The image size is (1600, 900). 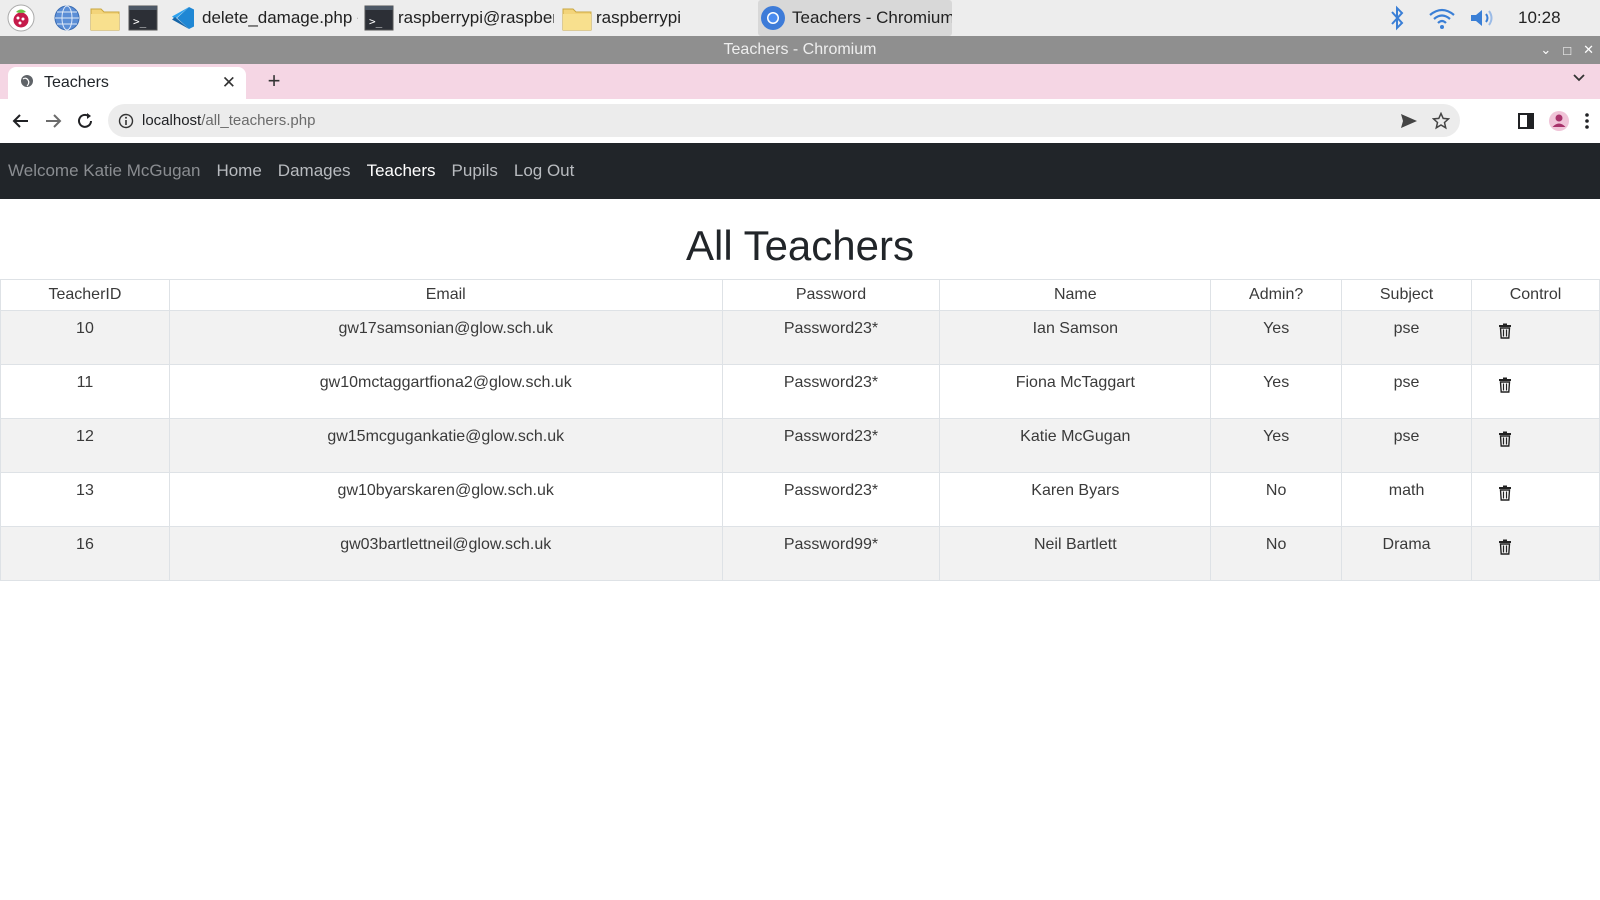 What do you see at coordinates (1397, 18) in the screenshot?
I see `bluetooth-icon` at bounding box center [1397, 18].